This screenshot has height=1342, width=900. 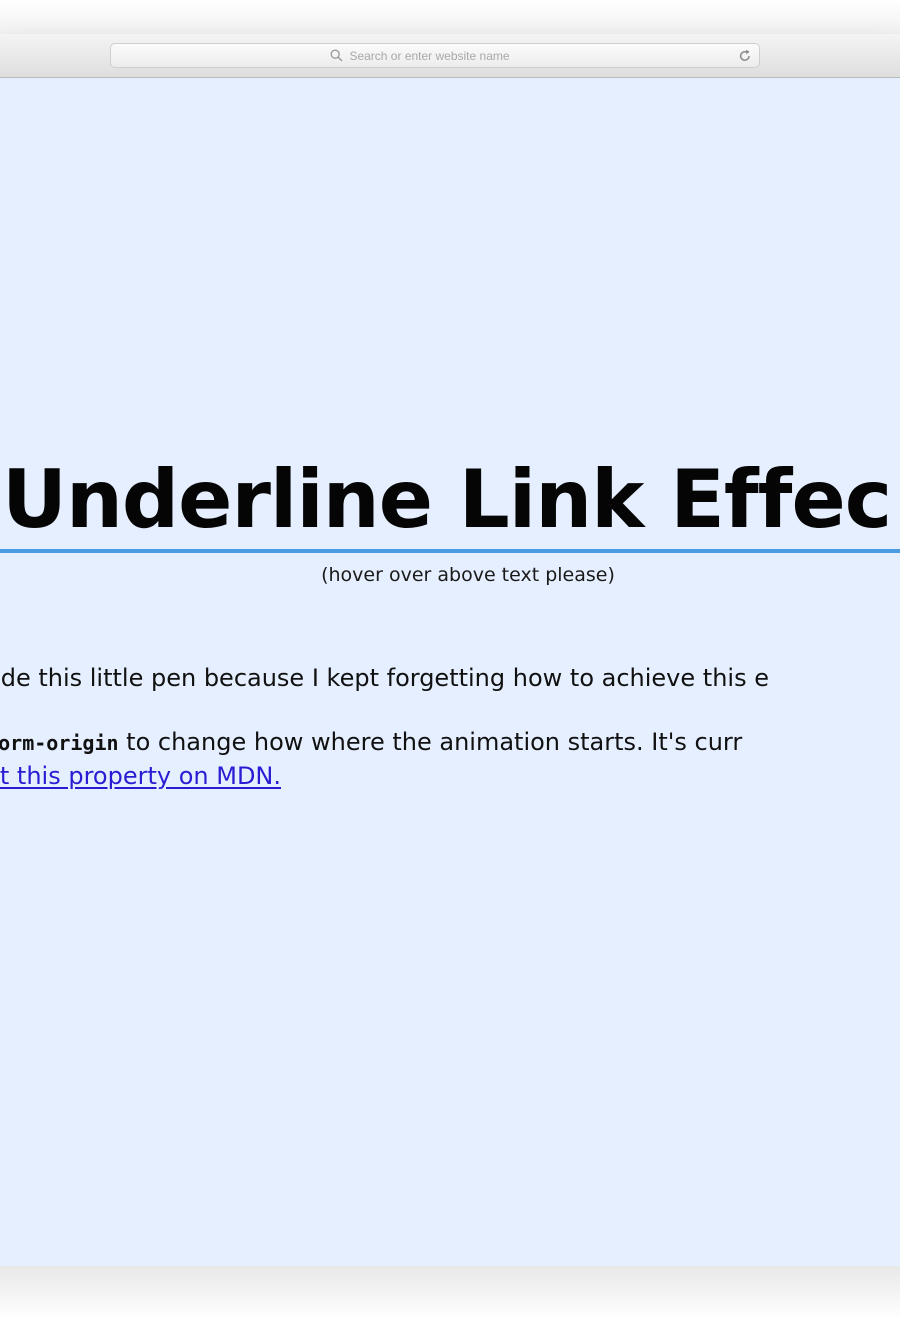 I want to click on bottom-backdrop, so click(x=450, y=1304).